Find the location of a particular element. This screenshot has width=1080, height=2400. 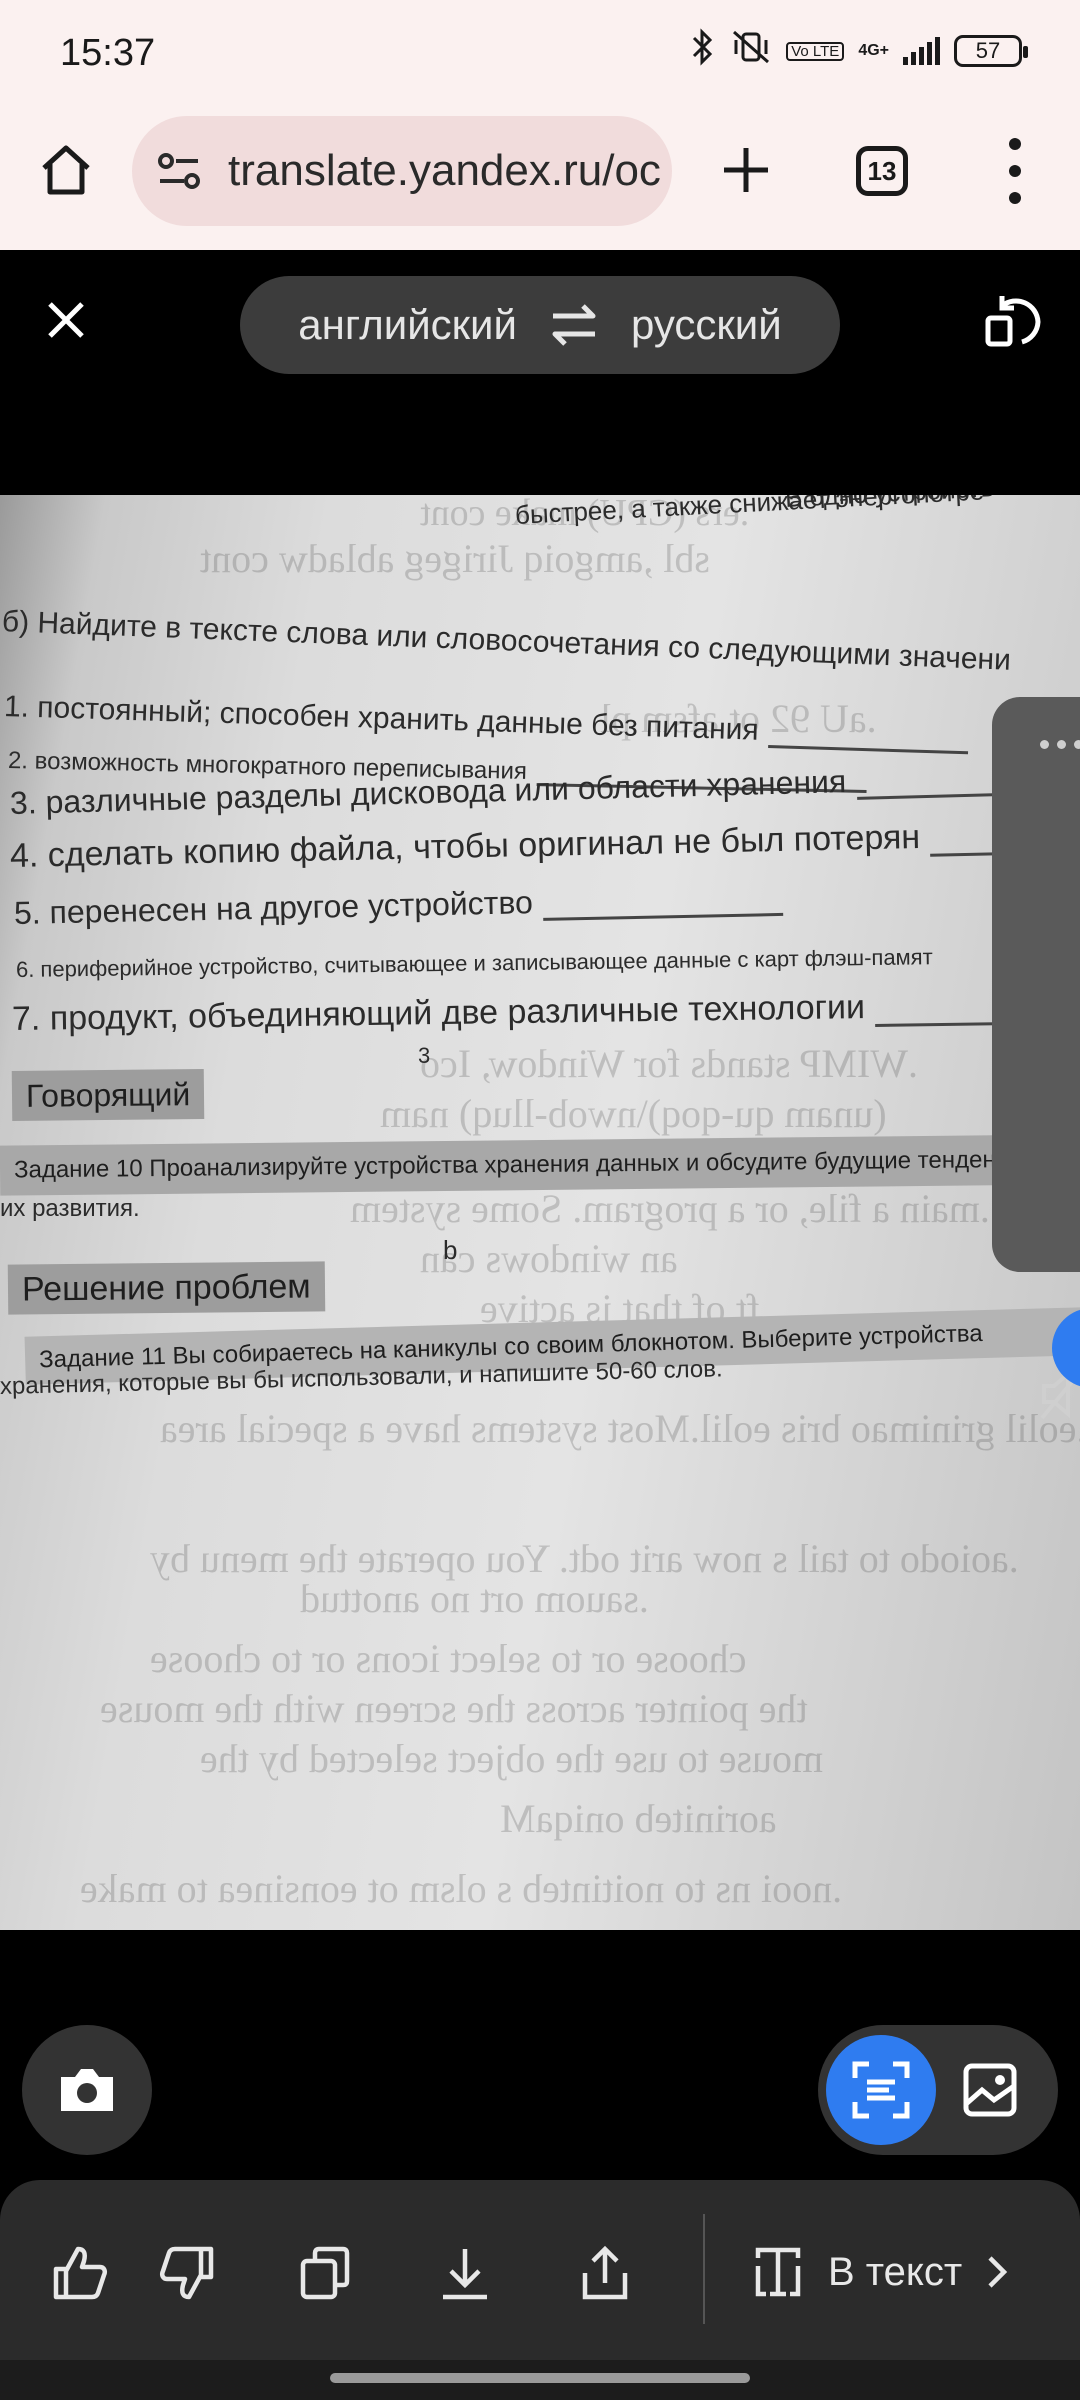

bottom-toolbar: В текст is located at coordinates (540, 2270).